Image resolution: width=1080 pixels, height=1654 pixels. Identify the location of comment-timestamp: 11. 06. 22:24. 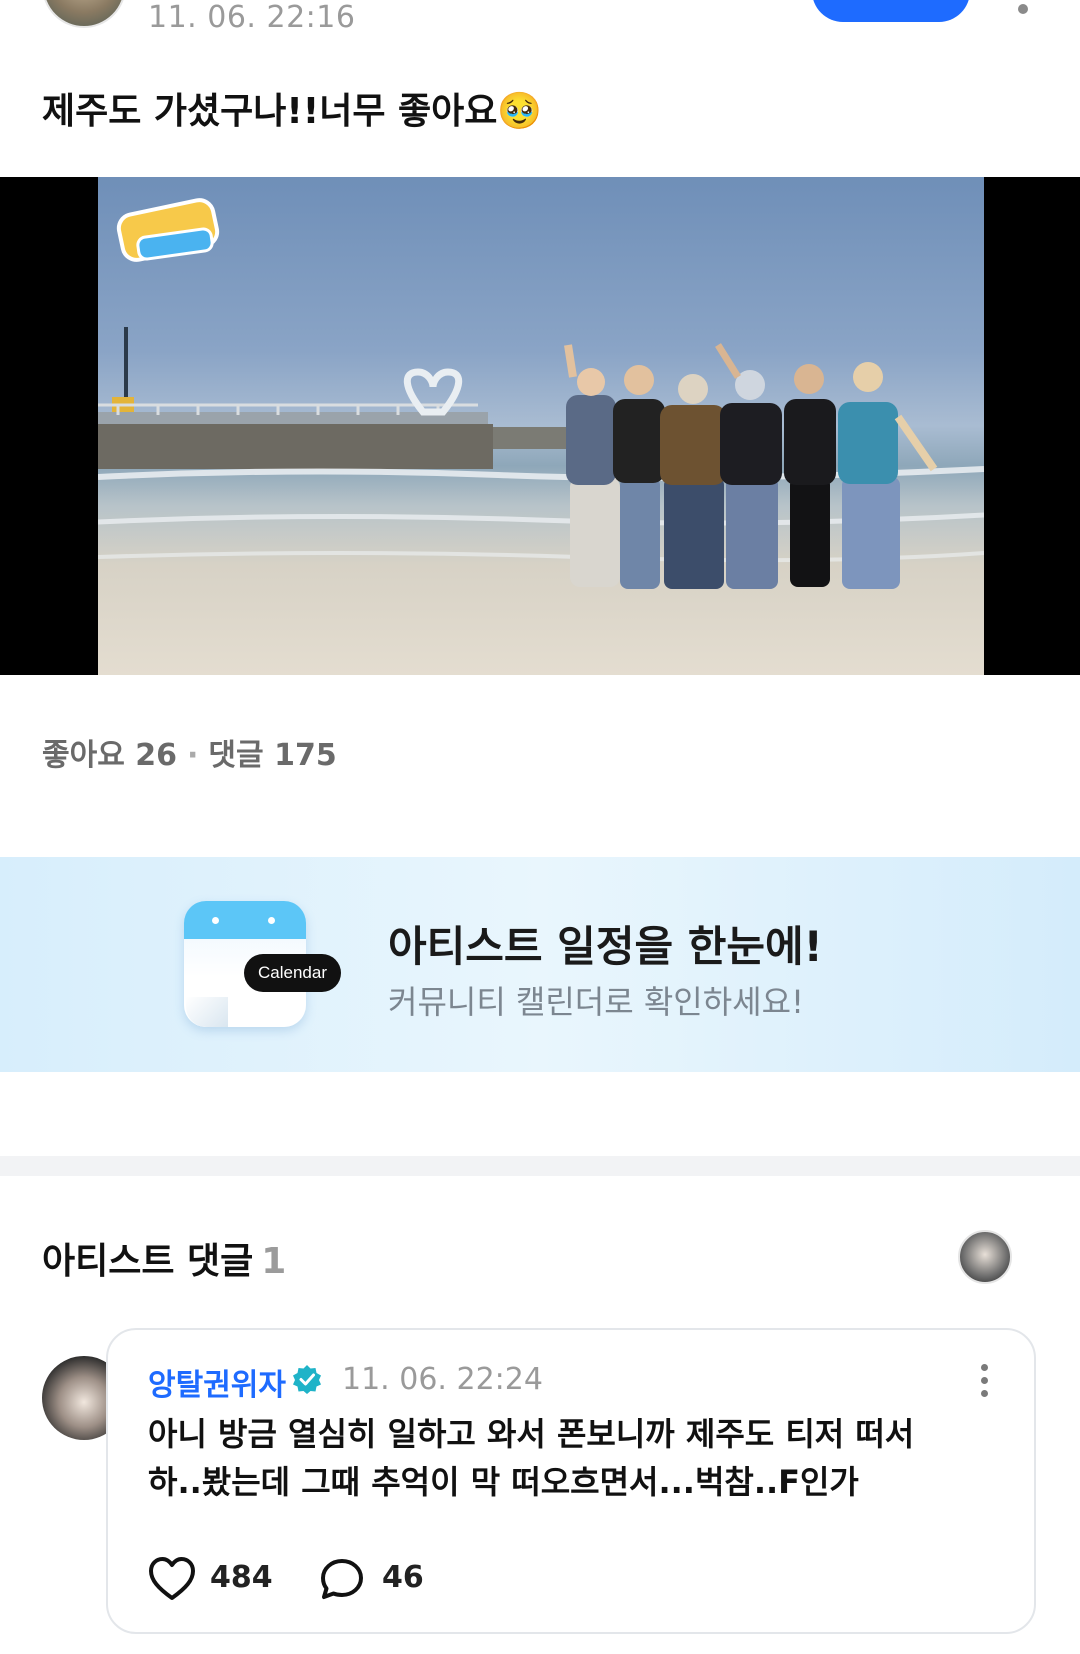
(442, 1379).